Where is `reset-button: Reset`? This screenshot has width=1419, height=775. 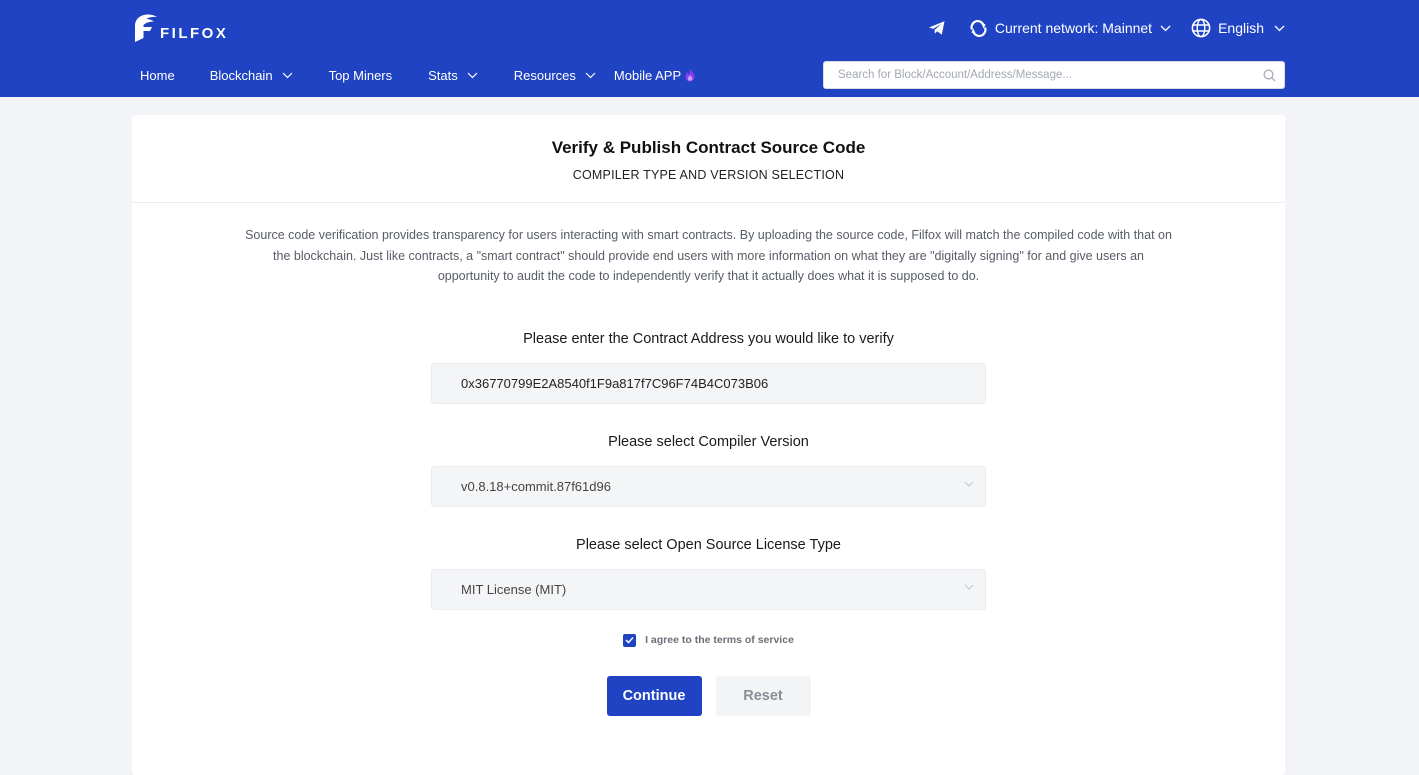 reset-button: Reset is located at coordinates (763, 695).